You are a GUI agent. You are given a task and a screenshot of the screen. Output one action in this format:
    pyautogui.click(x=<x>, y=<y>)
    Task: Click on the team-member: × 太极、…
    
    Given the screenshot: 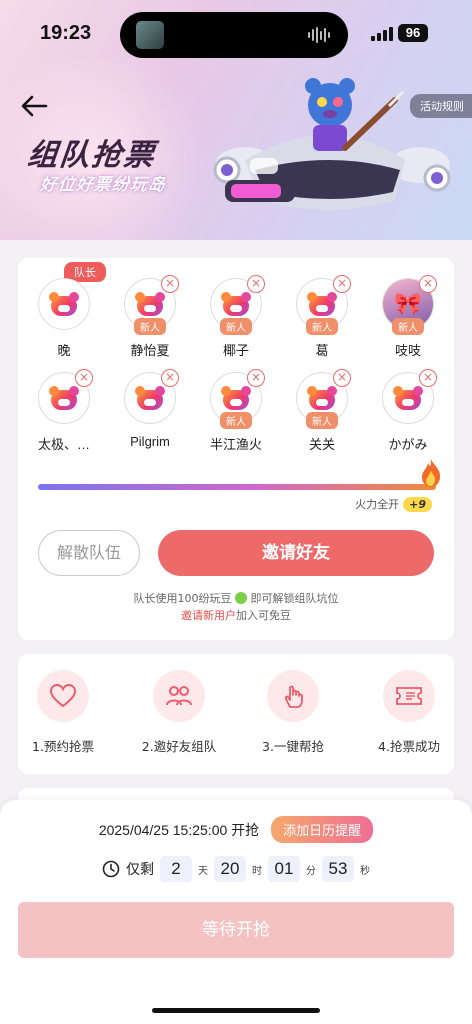 What is the action you would take?
    pyautogui.click(x=64, y=411)
    